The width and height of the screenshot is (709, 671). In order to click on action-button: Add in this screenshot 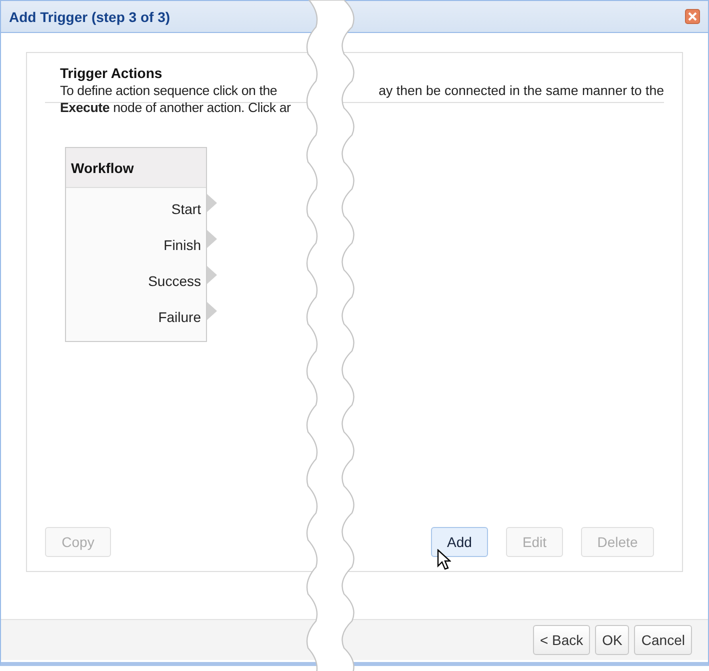, I will do `click(459, 542)`.